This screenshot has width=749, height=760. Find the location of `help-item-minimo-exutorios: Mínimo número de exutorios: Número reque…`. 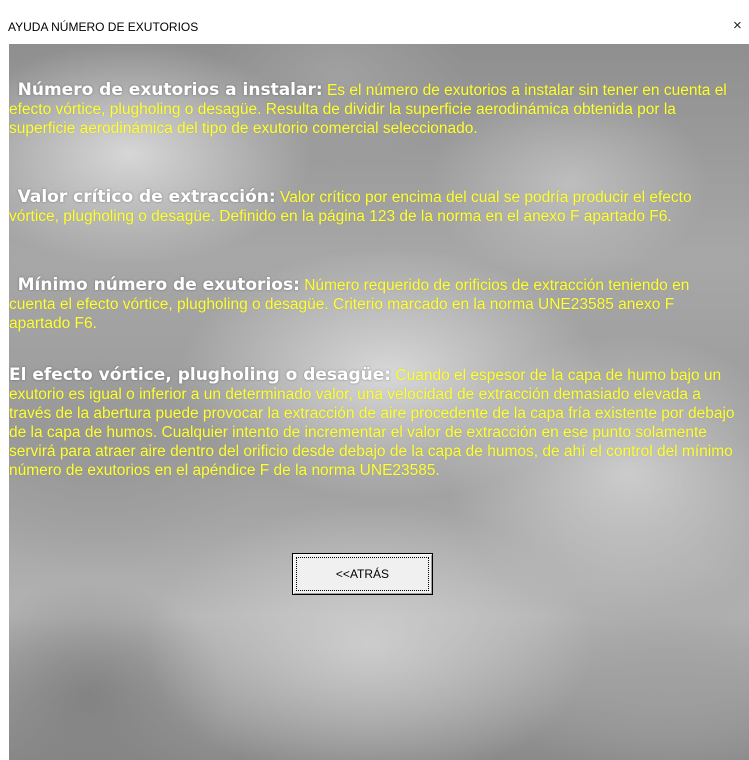

help-item-minimo-exutorios: Mínimo número de exutorios: Número reque… is located at coordinates (373, 304).